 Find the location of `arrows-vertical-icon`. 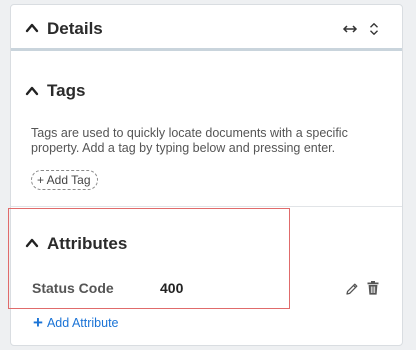

arrows-vertical-icon is located at coordinates (374, 29).